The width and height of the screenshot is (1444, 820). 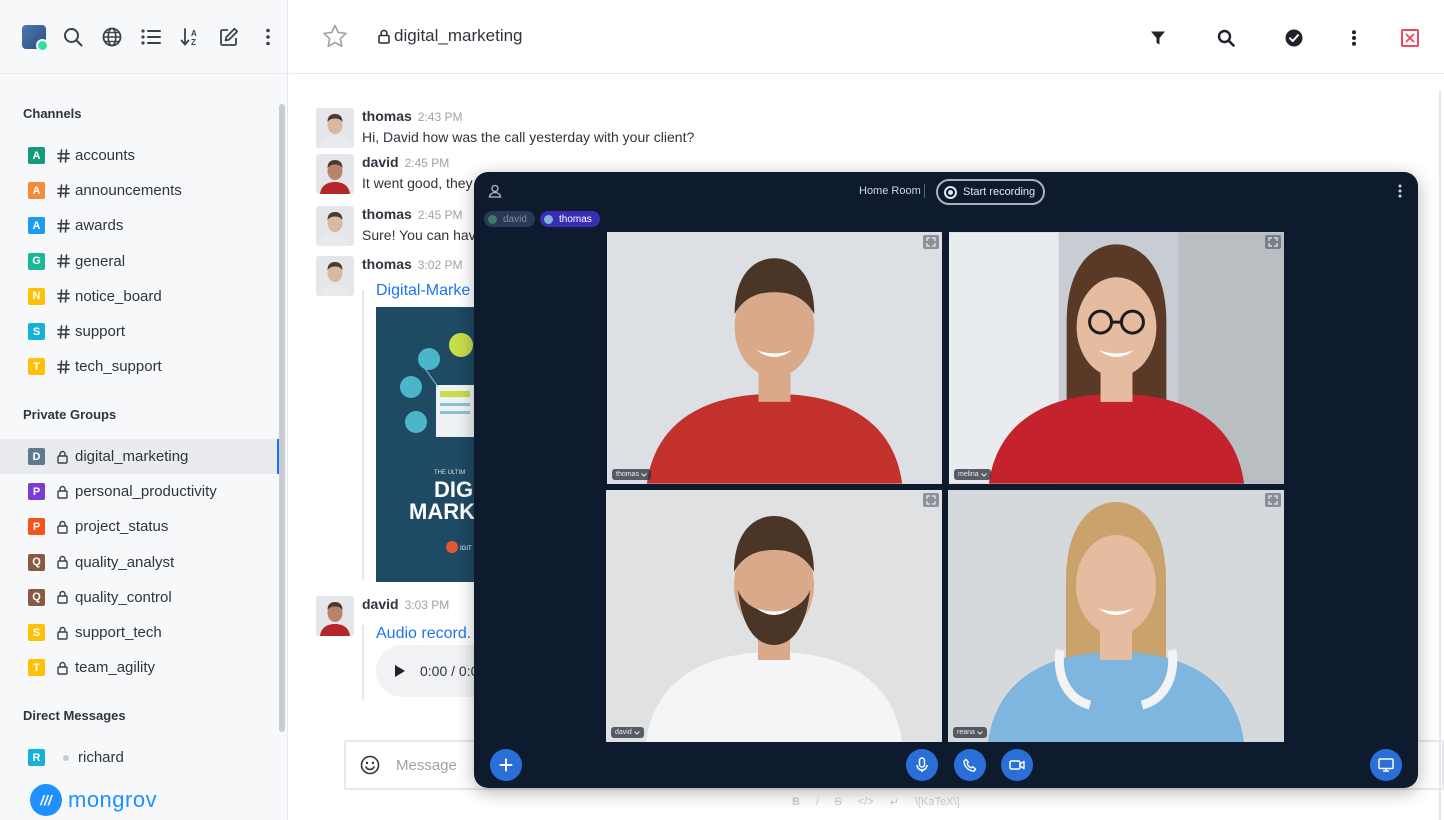 I want to click on video-tile-reana: reana, so click(x=1116, y=616).